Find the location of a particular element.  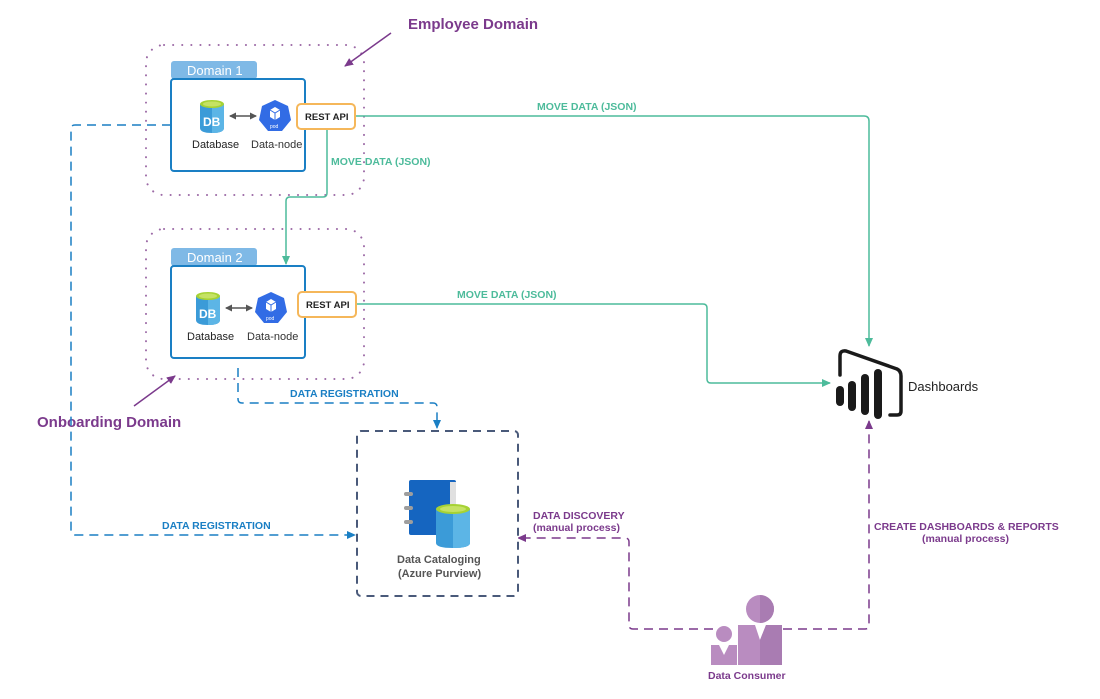

onboarding-domain-pointer-arrow is located at coordinates (154, 391).